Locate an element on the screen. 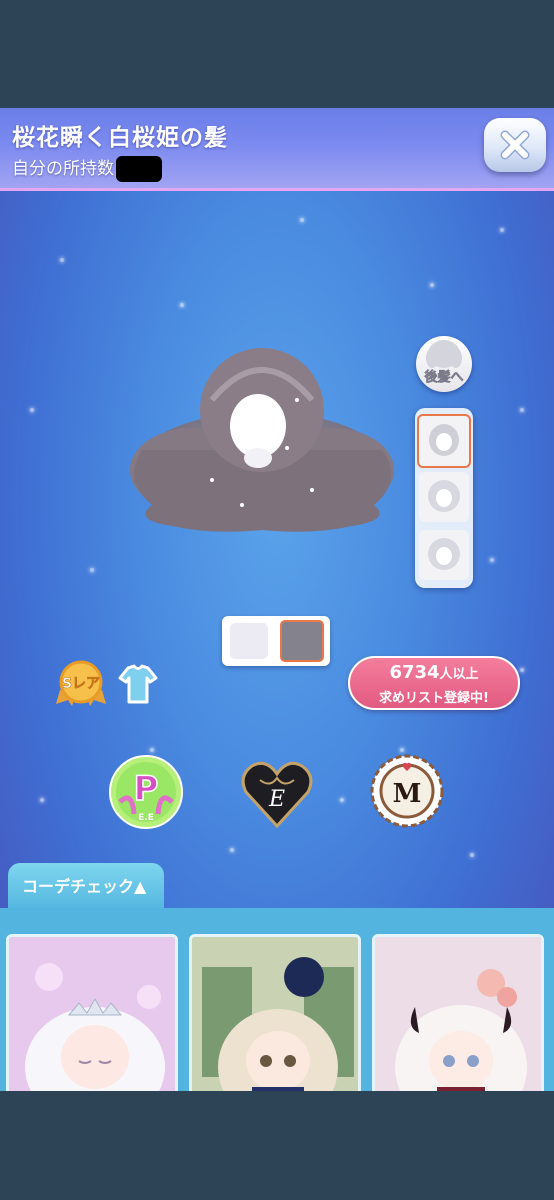 This screenshot has width=554, height=1200. close-button is located at coordinates (515, 145).